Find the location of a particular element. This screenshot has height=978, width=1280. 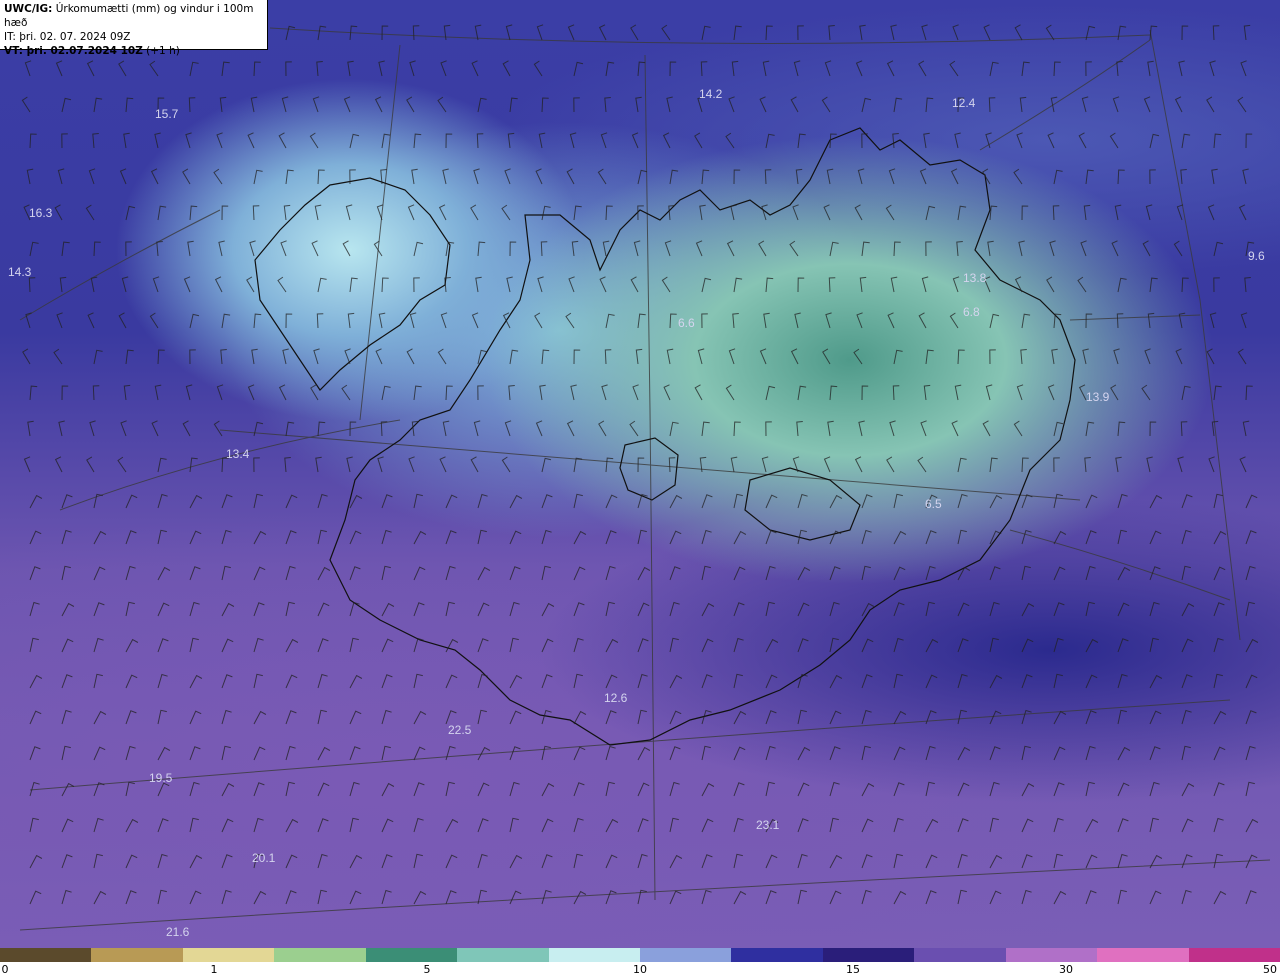

value-label: 23.1 is located at coordinates (768, 825).